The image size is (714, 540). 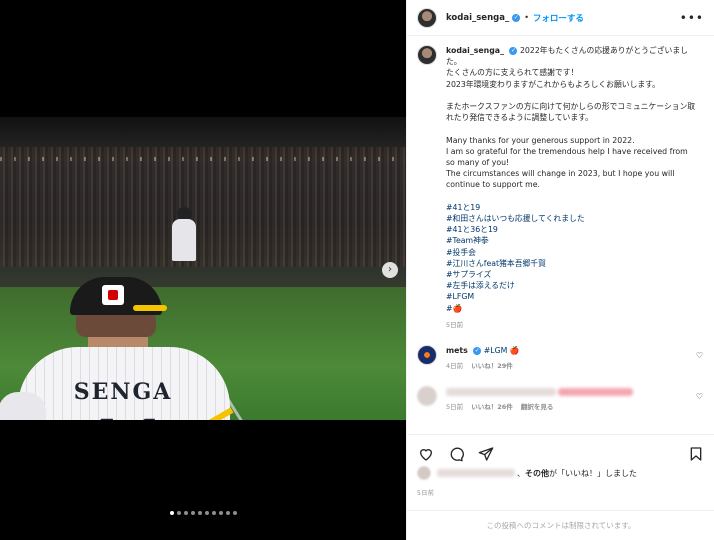 What do you see at coordinates (512, 73) in the screenshot?
I see `caption-line: たくさんの方に支えられて感謝です！` at bounding box center [512, 73].